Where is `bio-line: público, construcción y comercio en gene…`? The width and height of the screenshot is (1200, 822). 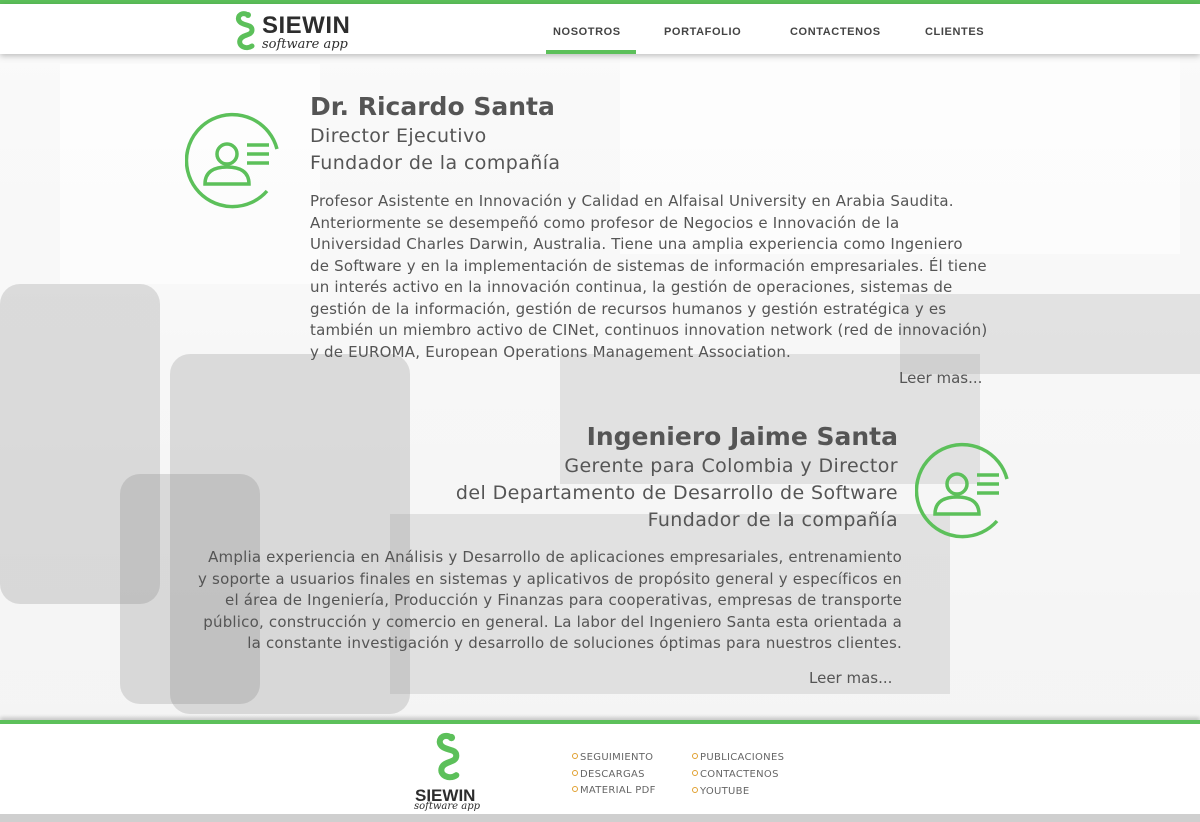 bio-line: público, construcción y comercio en gene… is located at coordinates (552, 621).